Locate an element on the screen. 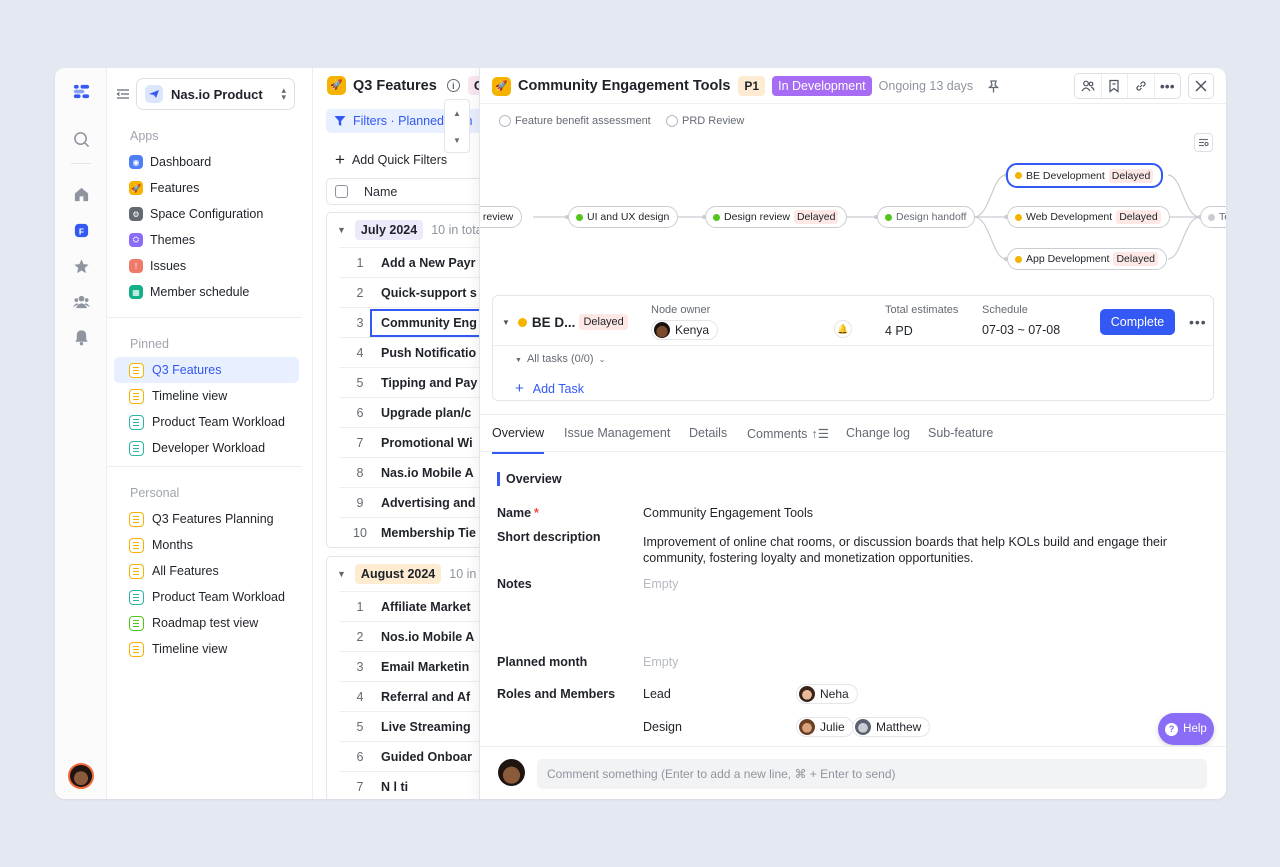  row-feature-name: Upgrade plan/c is located at coordinates (426, 413).